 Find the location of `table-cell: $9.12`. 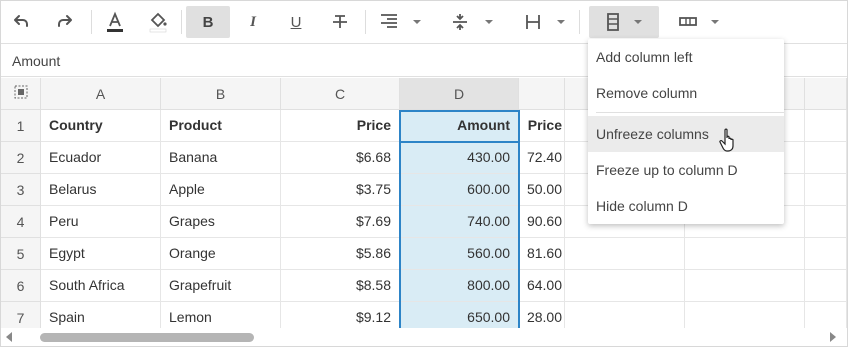

table-cell: $9.12 is located at coordinates (340, 315).